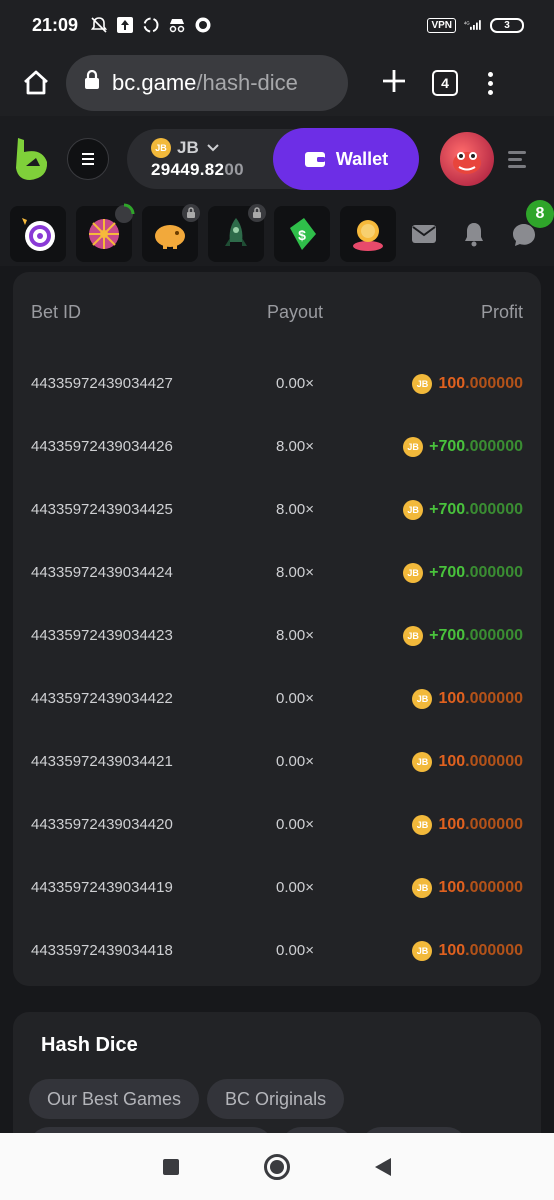  I want to click on balance-box: JB JB 29449.8200 Wallet, so click(273, 159).